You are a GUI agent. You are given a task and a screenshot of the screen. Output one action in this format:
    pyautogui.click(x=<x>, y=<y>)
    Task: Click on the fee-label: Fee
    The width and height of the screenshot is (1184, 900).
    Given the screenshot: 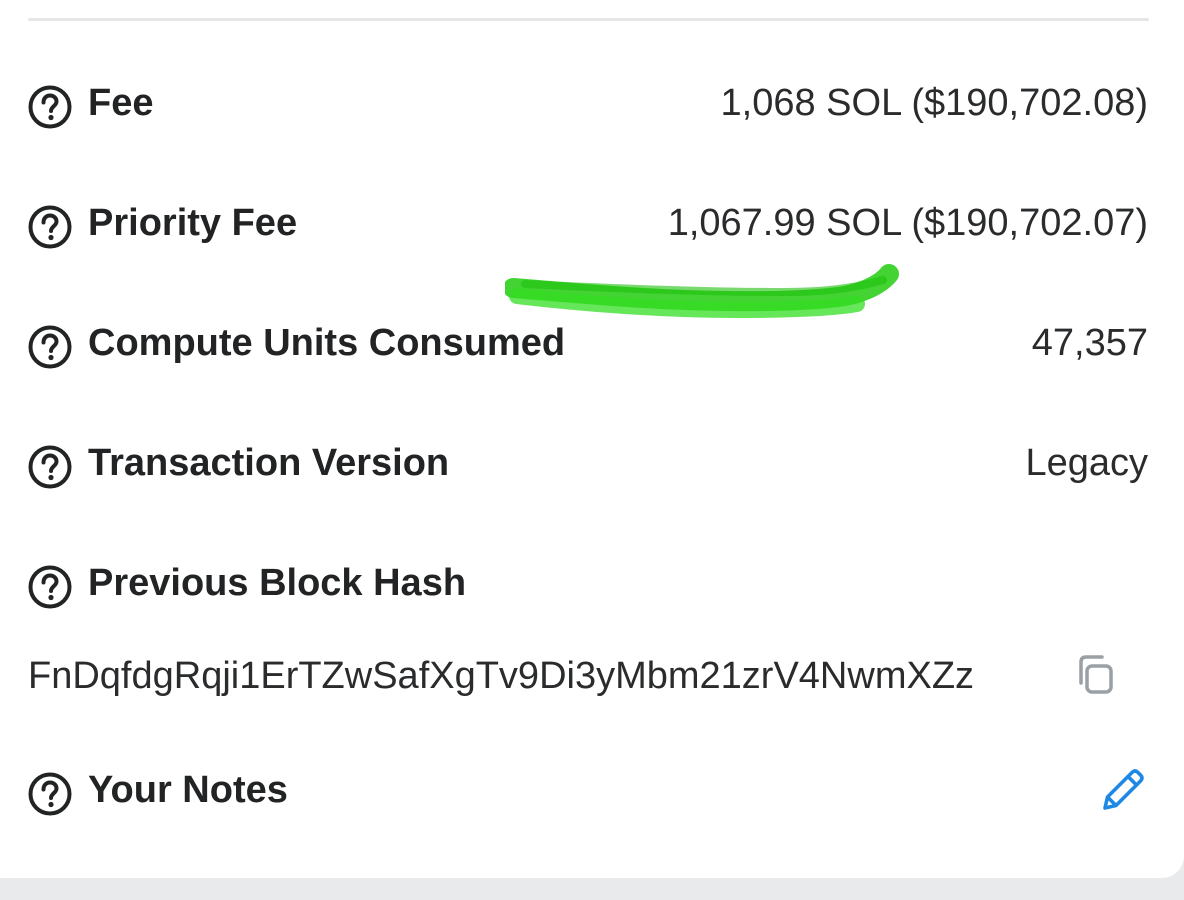 What is the action you would take?
    pyautogui.click(x=121, y=103)
    